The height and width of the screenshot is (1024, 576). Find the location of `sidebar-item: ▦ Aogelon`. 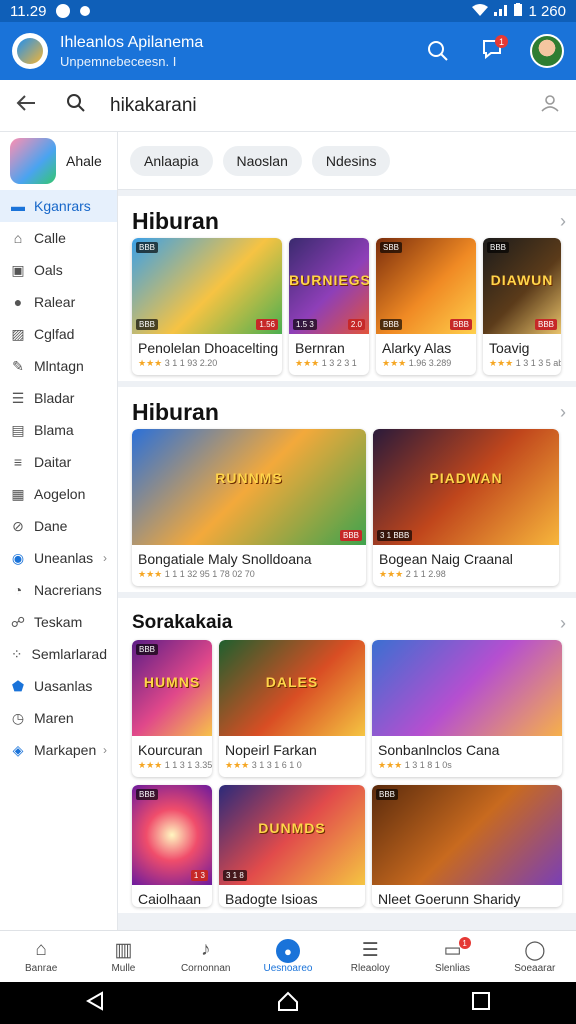

sidebar-item: ▦ Aogelon is located at coordinates (58, 494).